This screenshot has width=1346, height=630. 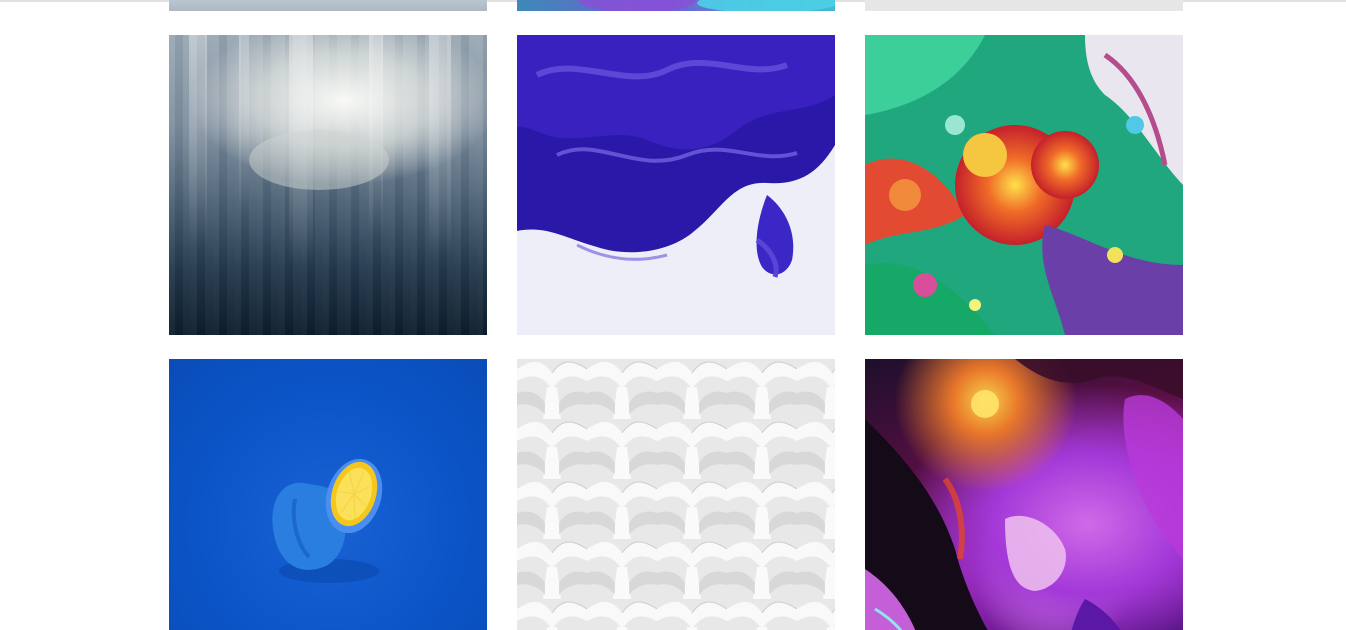 I want to click on tile-cyan-abstract, so click(x=676, y=5).